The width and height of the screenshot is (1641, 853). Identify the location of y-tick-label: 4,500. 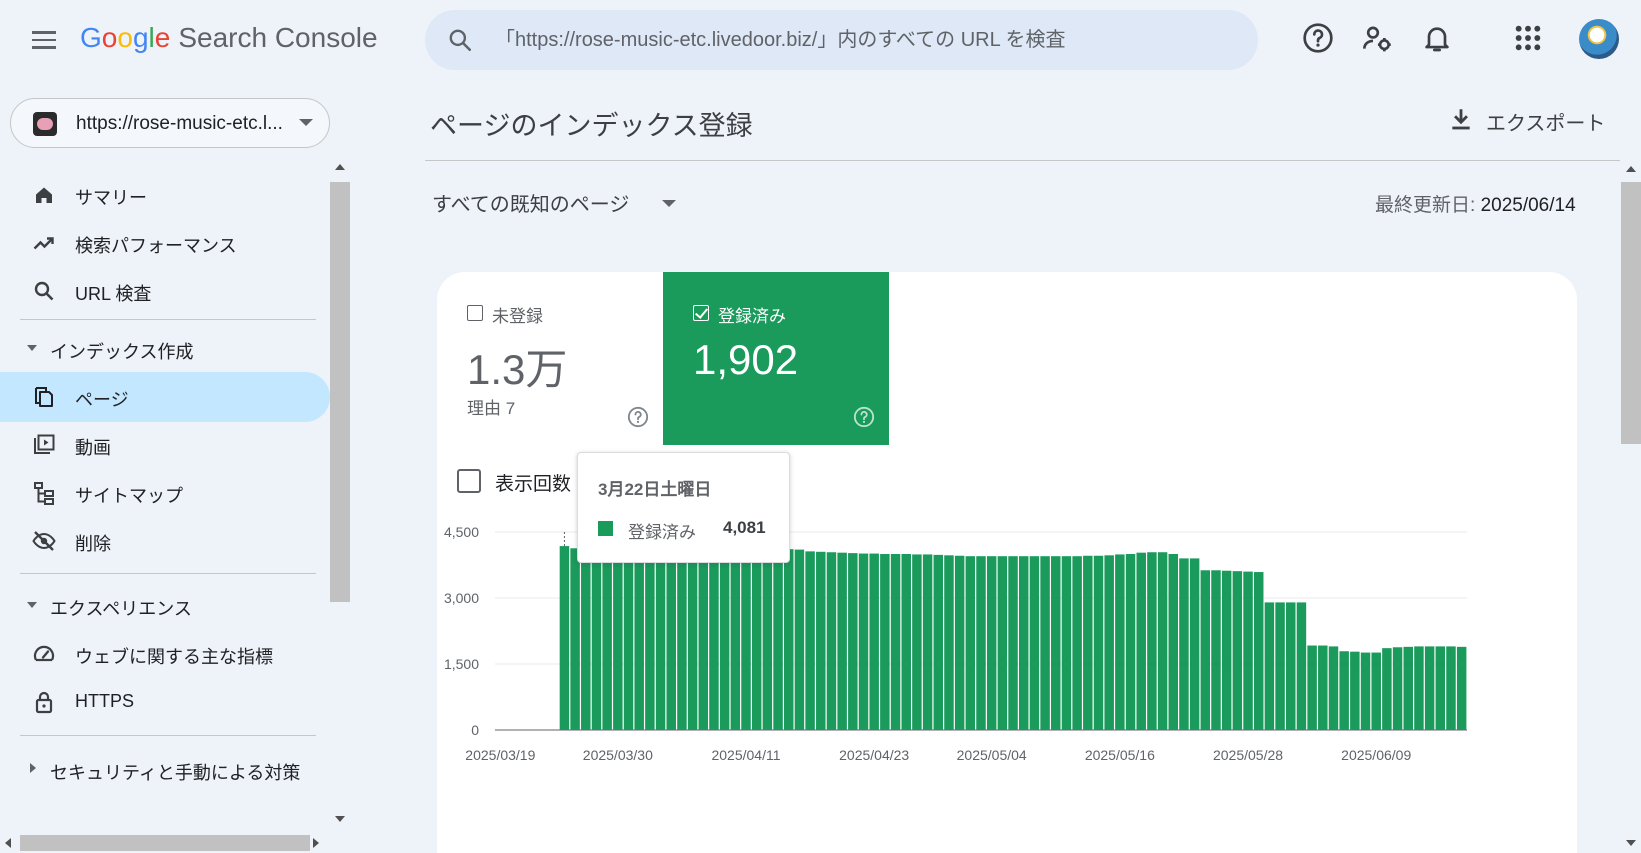
(461, 532).